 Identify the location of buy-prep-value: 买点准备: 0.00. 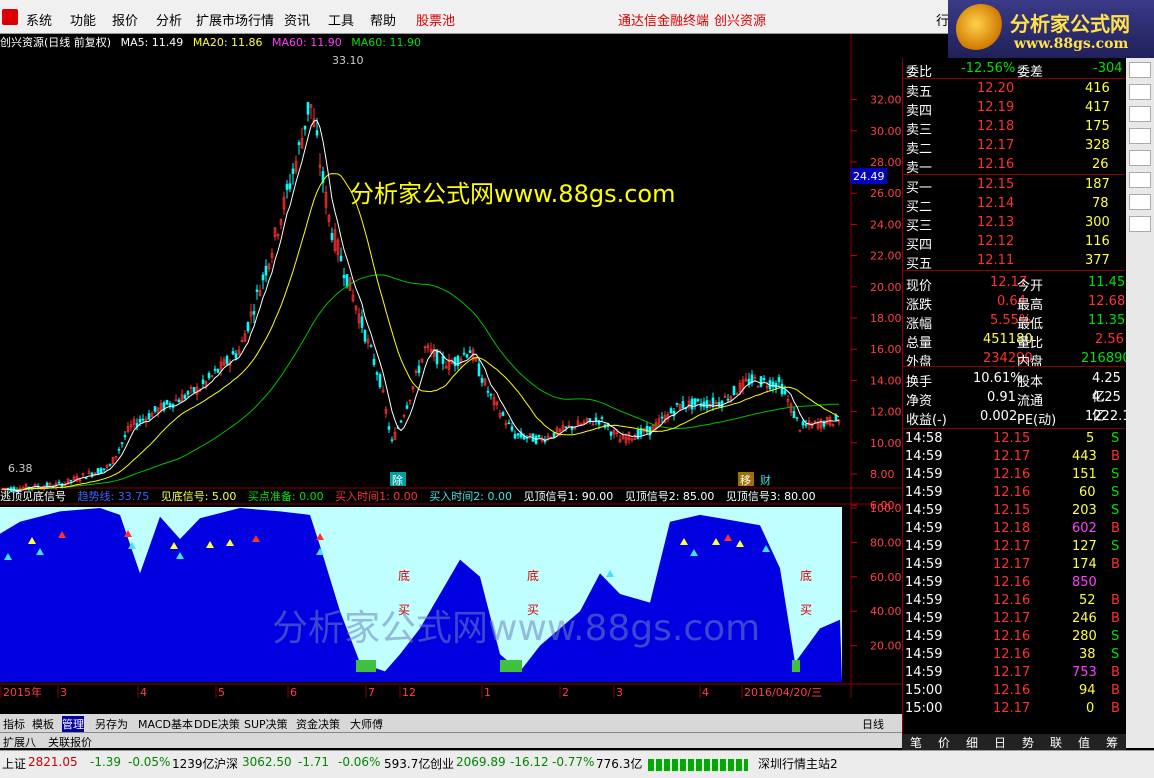
(285, 496).